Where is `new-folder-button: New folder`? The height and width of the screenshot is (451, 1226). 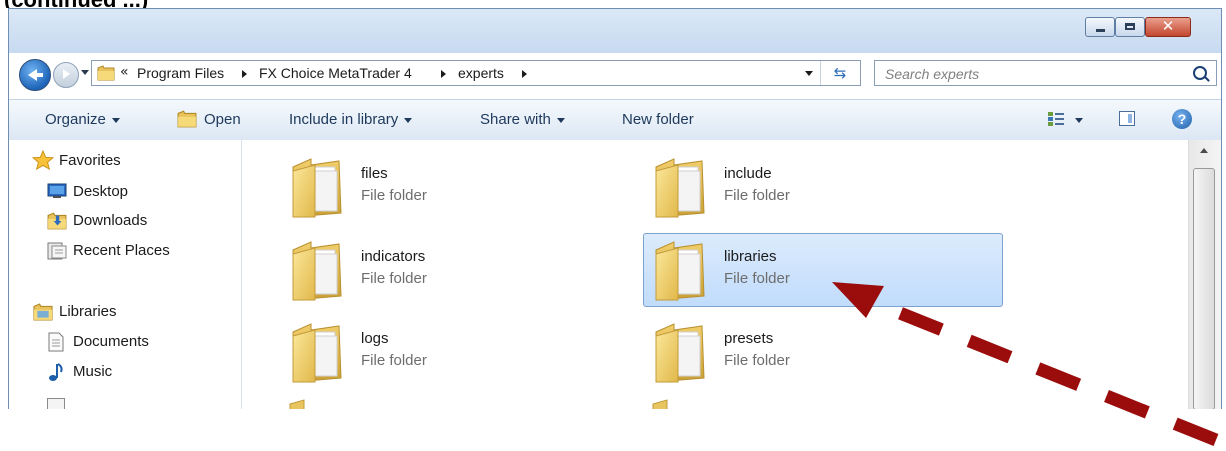
new-folder-button: New folder is located at coordinates (658, 119).